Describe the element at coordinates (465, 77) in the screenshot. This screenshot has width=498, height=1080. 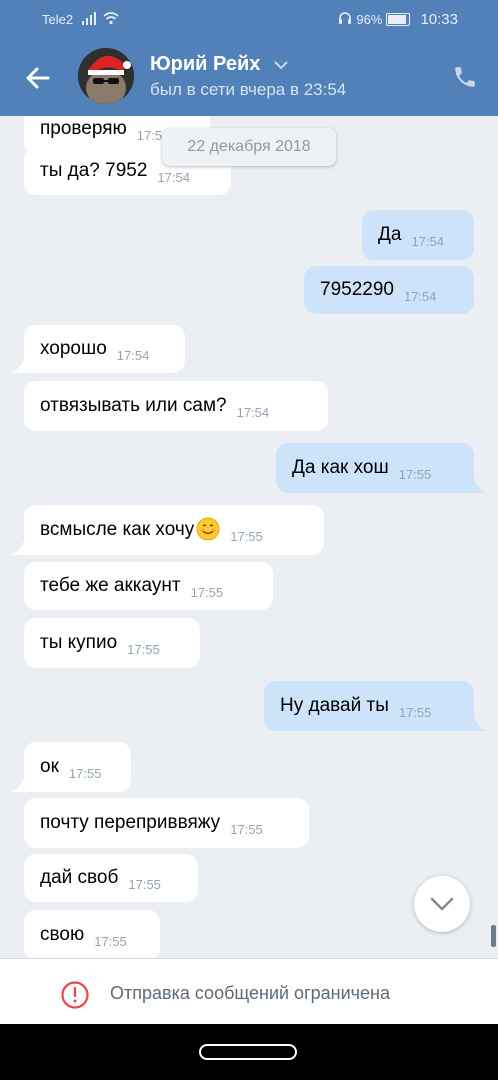
I see `phone-icon` at that location.